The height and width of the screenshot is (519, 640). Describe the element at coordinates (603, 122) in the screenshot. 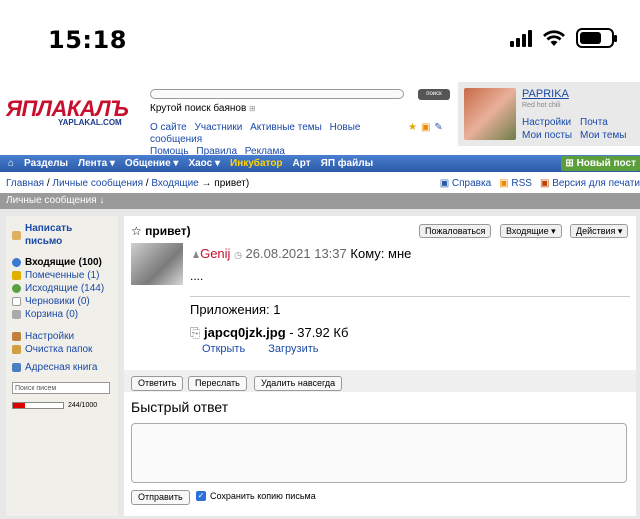

I see `user-mail-link: Почта` at that location.